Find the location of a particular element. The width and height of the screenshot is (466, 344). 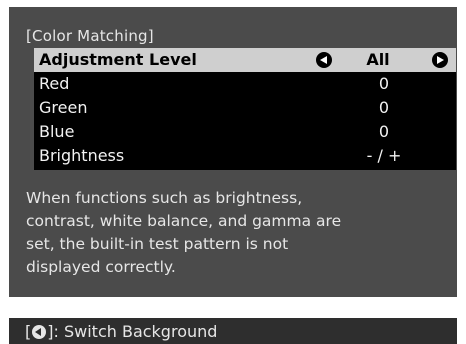

left-arrow-icon is located at coordinates (324, 60).